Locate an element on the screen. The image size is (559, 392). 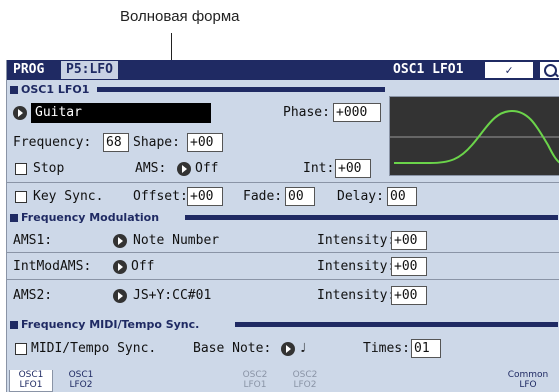
ams1-popup-button is located at coordinates (120, 241).